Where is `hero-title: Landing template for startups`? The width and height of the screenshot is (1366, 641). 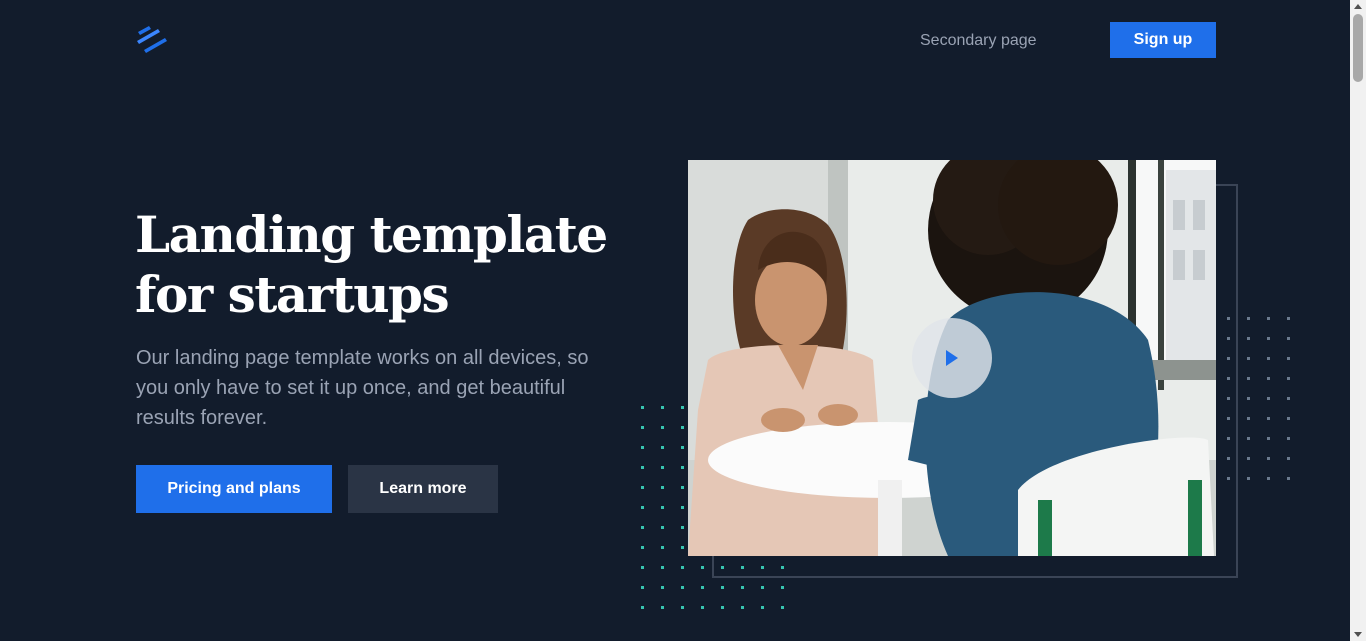 hero-title: Landing template for startups is located at coordinates (385, 265).